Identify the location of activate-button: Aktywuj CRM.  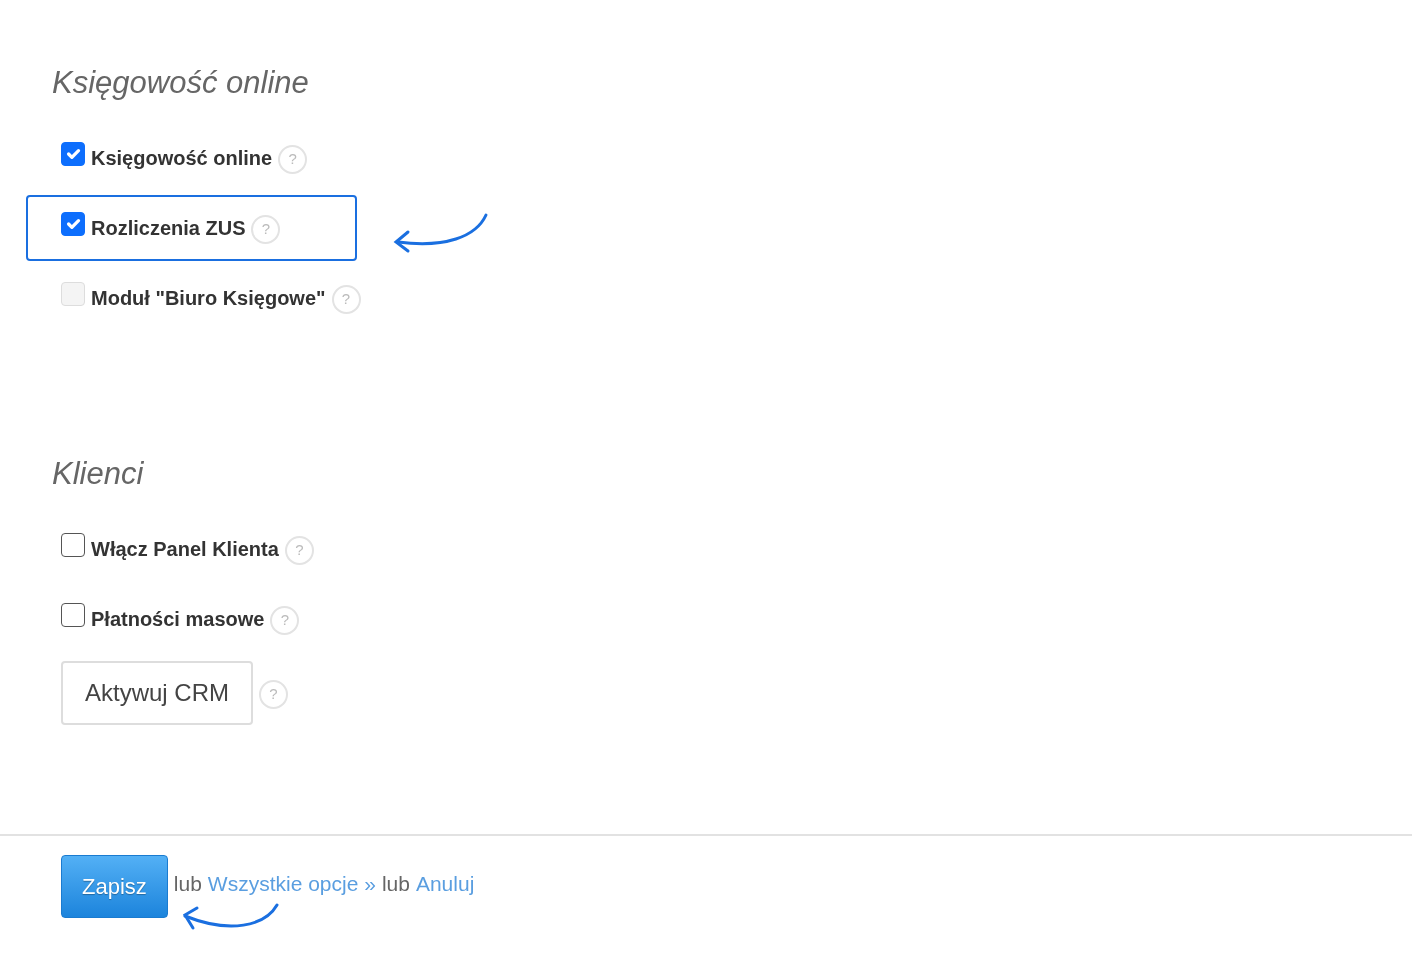
(157, 693).